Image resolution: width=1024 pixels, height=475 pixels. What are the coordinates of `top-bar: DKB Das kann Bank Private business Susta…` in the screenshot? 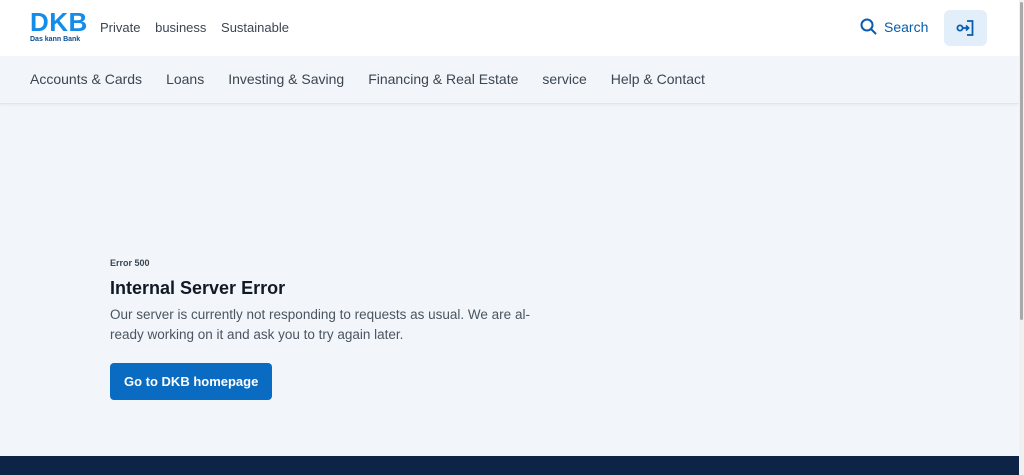 It's located at (509, 28).